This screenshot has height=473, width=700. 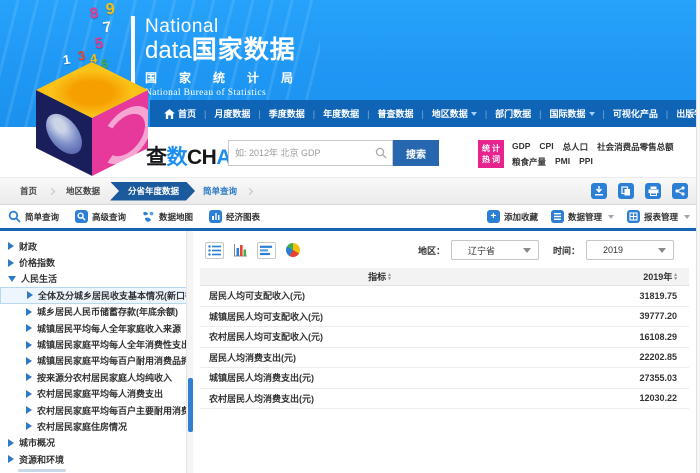 What do you see at coordinates (640, 113) in the screenshot?
I see `nav-item-visualization: 可视化产品` at bounding box center [640, 113].